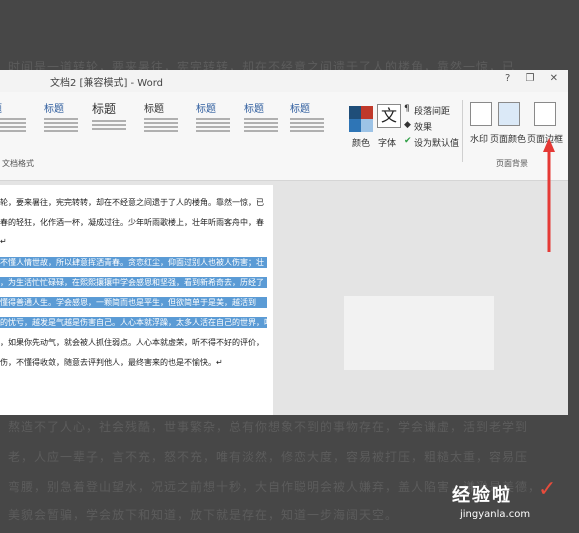  I want to click on watermark-text: 经验啦, so click(482, 495).